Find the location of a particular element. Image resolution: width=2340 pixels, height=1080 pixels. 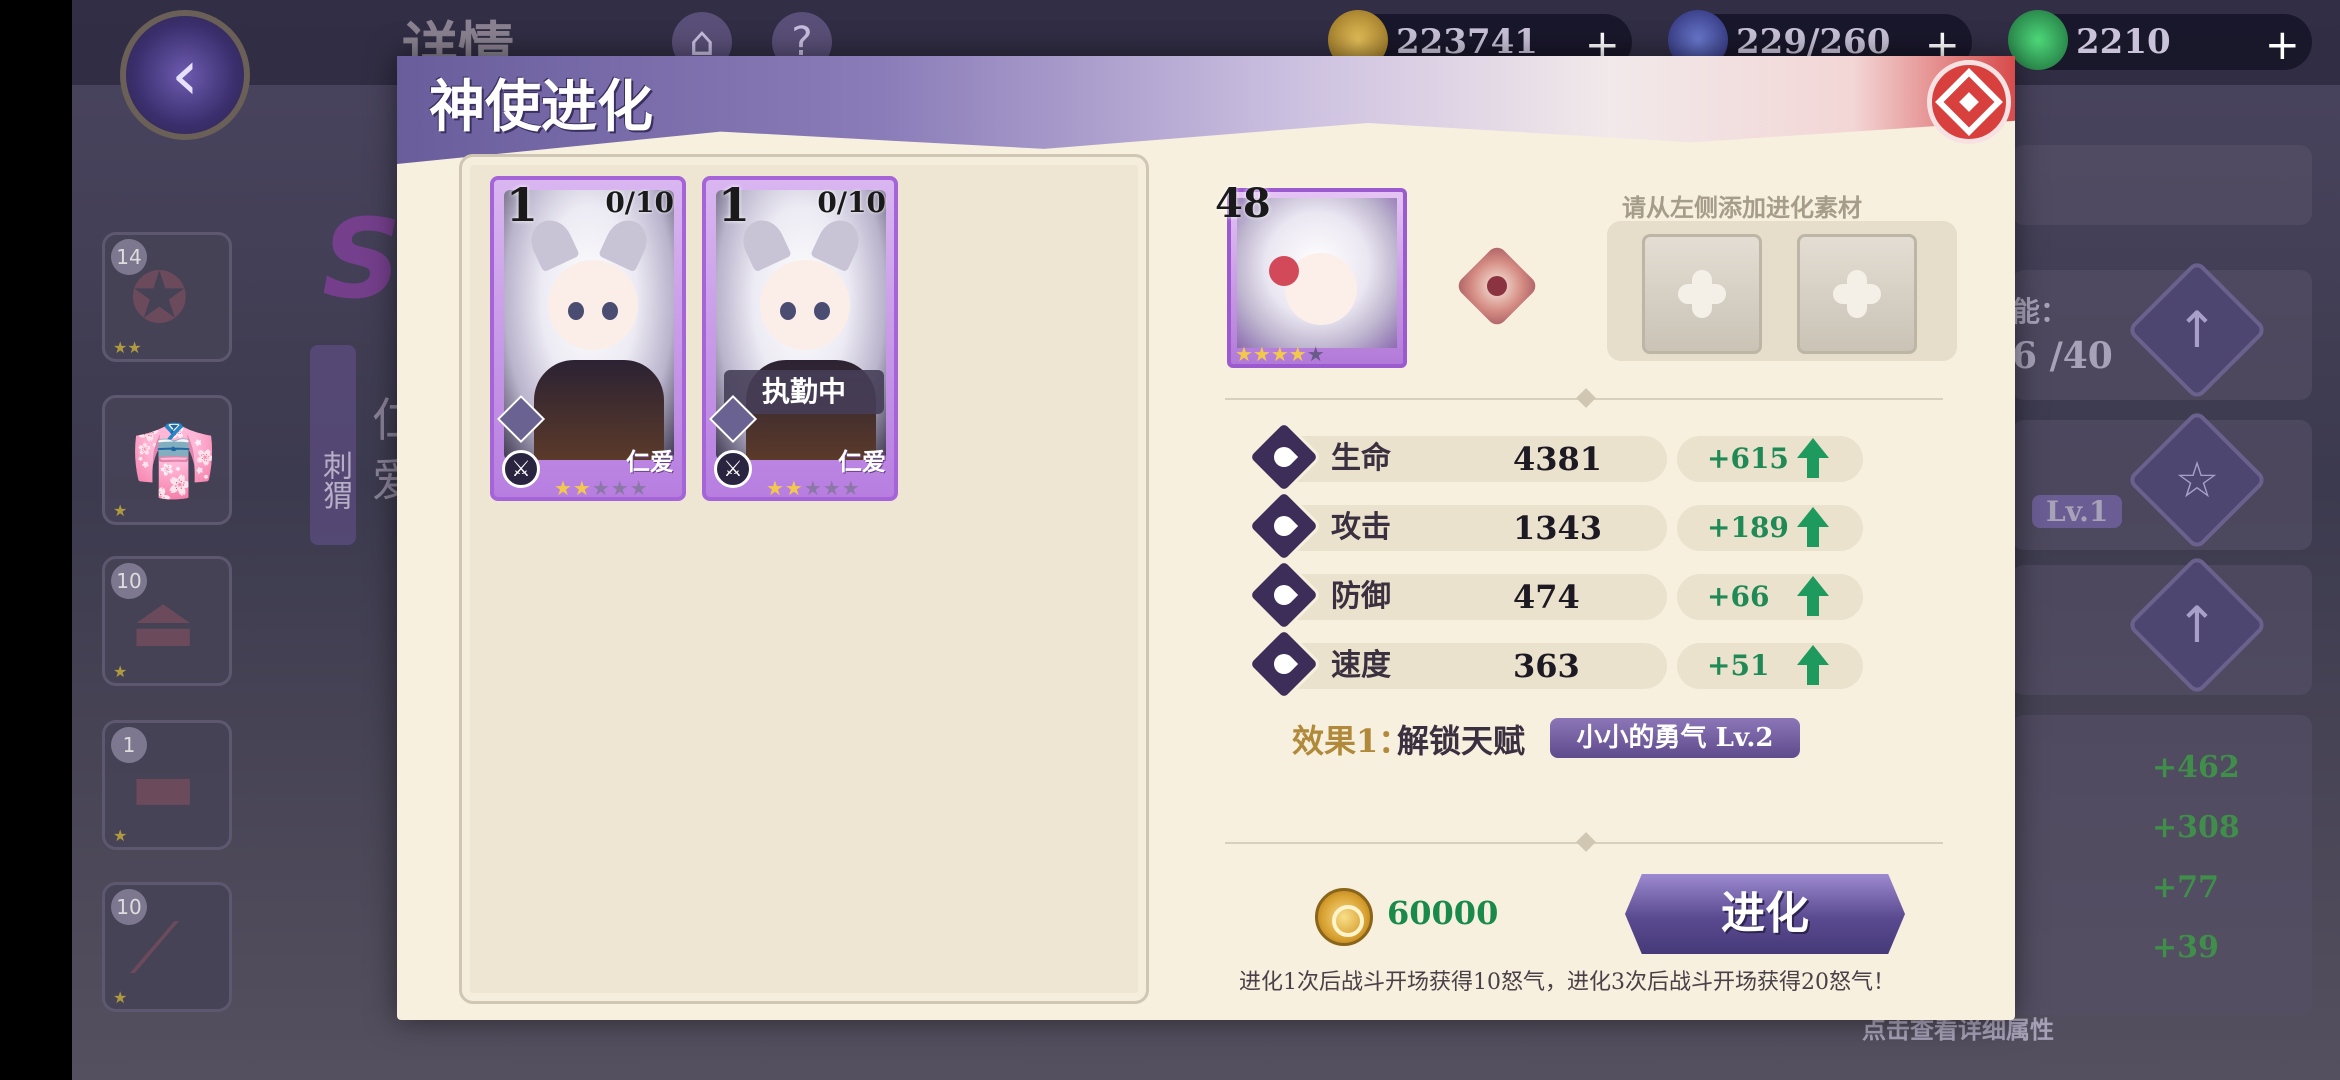

material-hint: 请从左侧添加进化素材 is located at coordinates (1742, 207).